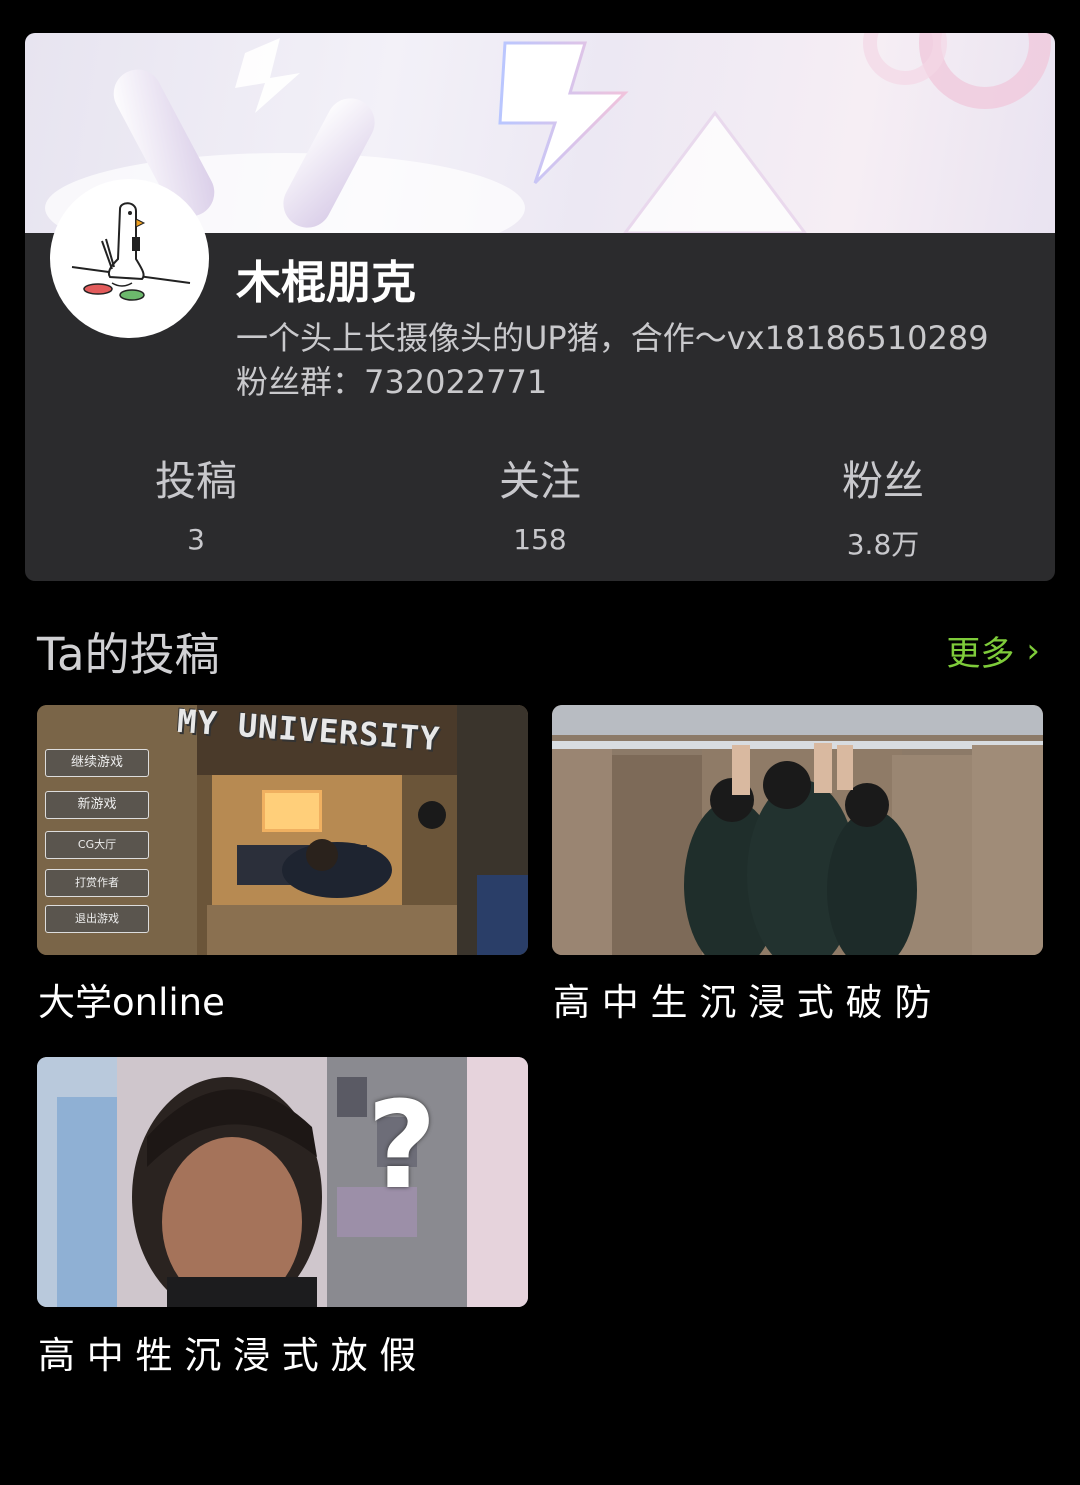 Image resolution: width=1080 pixels, height=1485 pixels. Describe the element at coordinates (540, 481) in the screenshot. I see `stat-label: 关注` at that location.